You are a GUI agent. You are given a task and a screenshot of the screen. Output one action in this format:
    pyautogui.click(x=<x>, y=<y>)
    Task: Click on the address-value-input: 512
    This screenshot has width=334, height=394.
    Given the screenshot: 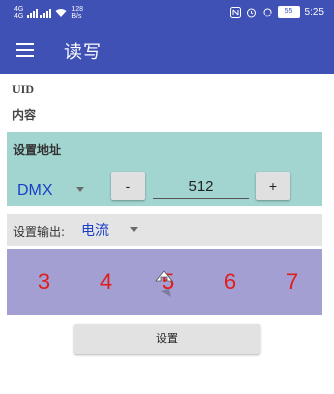 What is the action you would take?
    pyautogui.click(x=201, y=187)
    